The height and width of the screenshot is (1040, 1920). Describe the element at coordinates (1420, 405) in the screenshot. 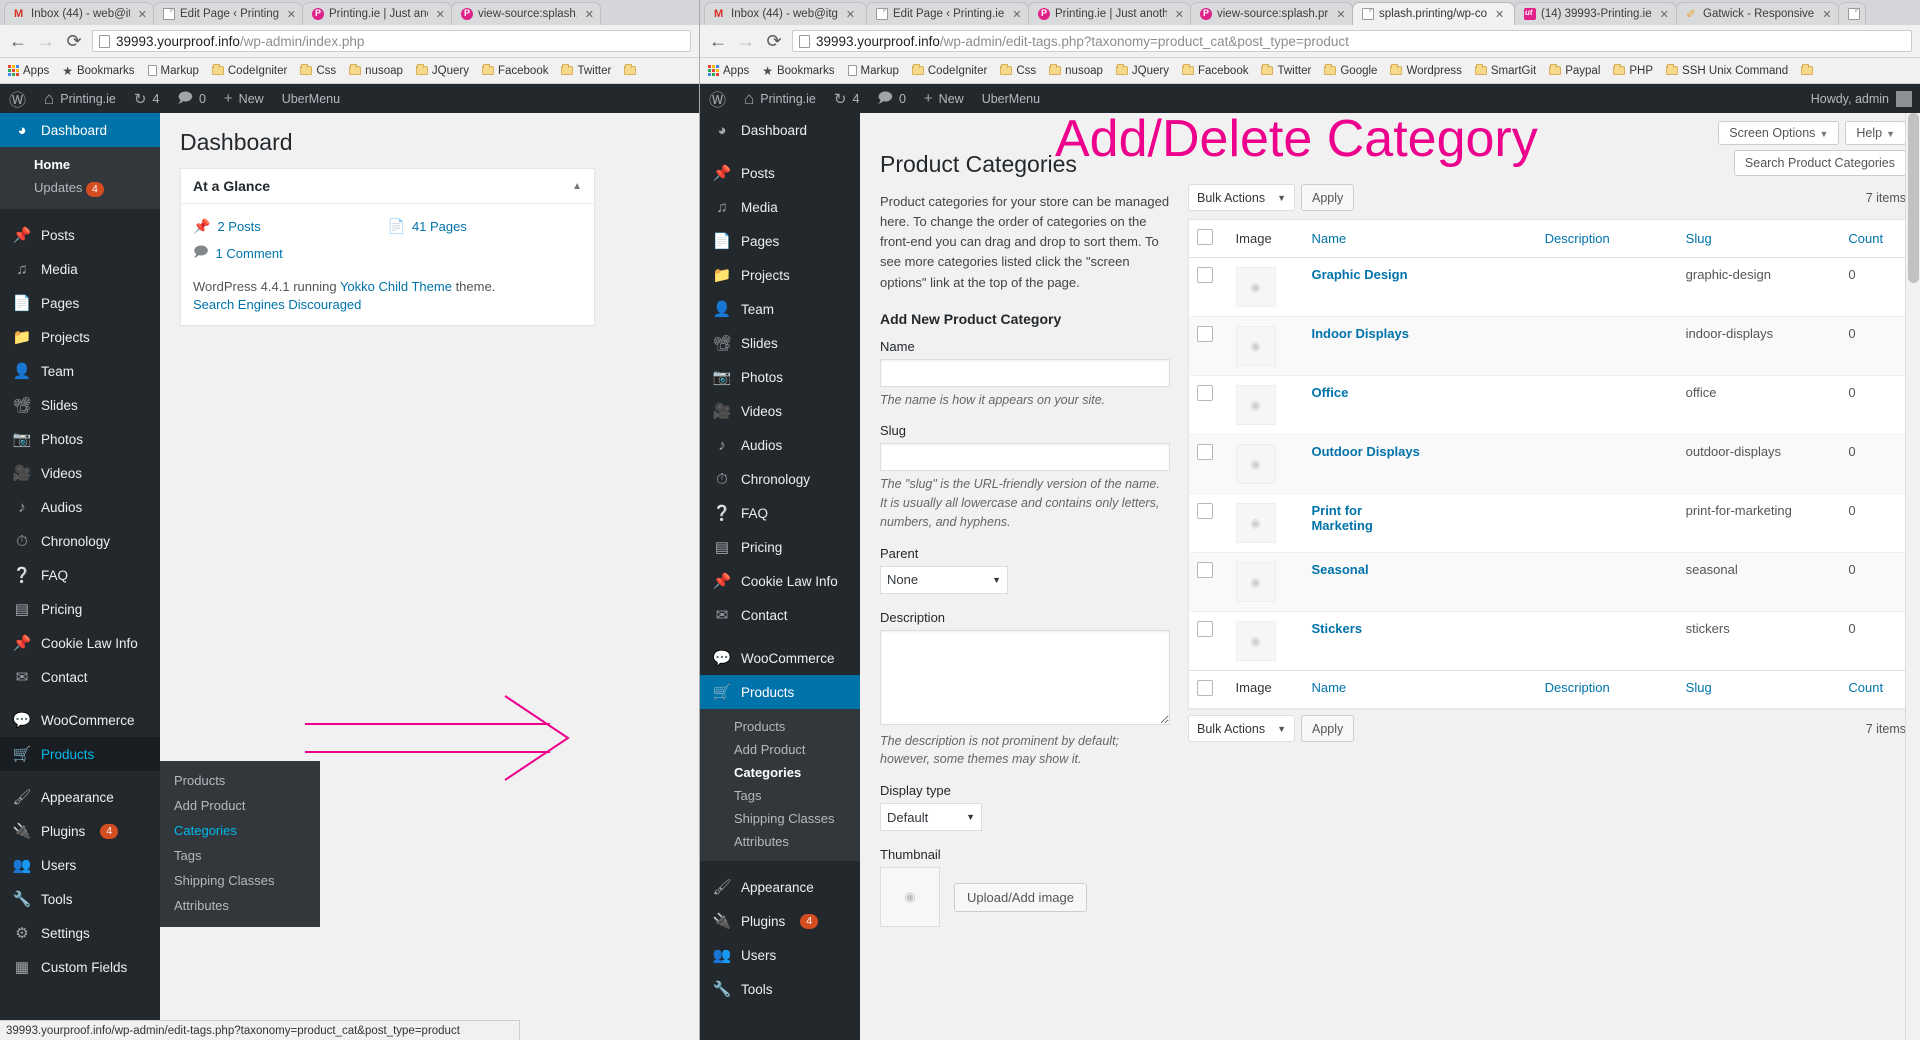

I see `row-name-cell: Office` at that location.